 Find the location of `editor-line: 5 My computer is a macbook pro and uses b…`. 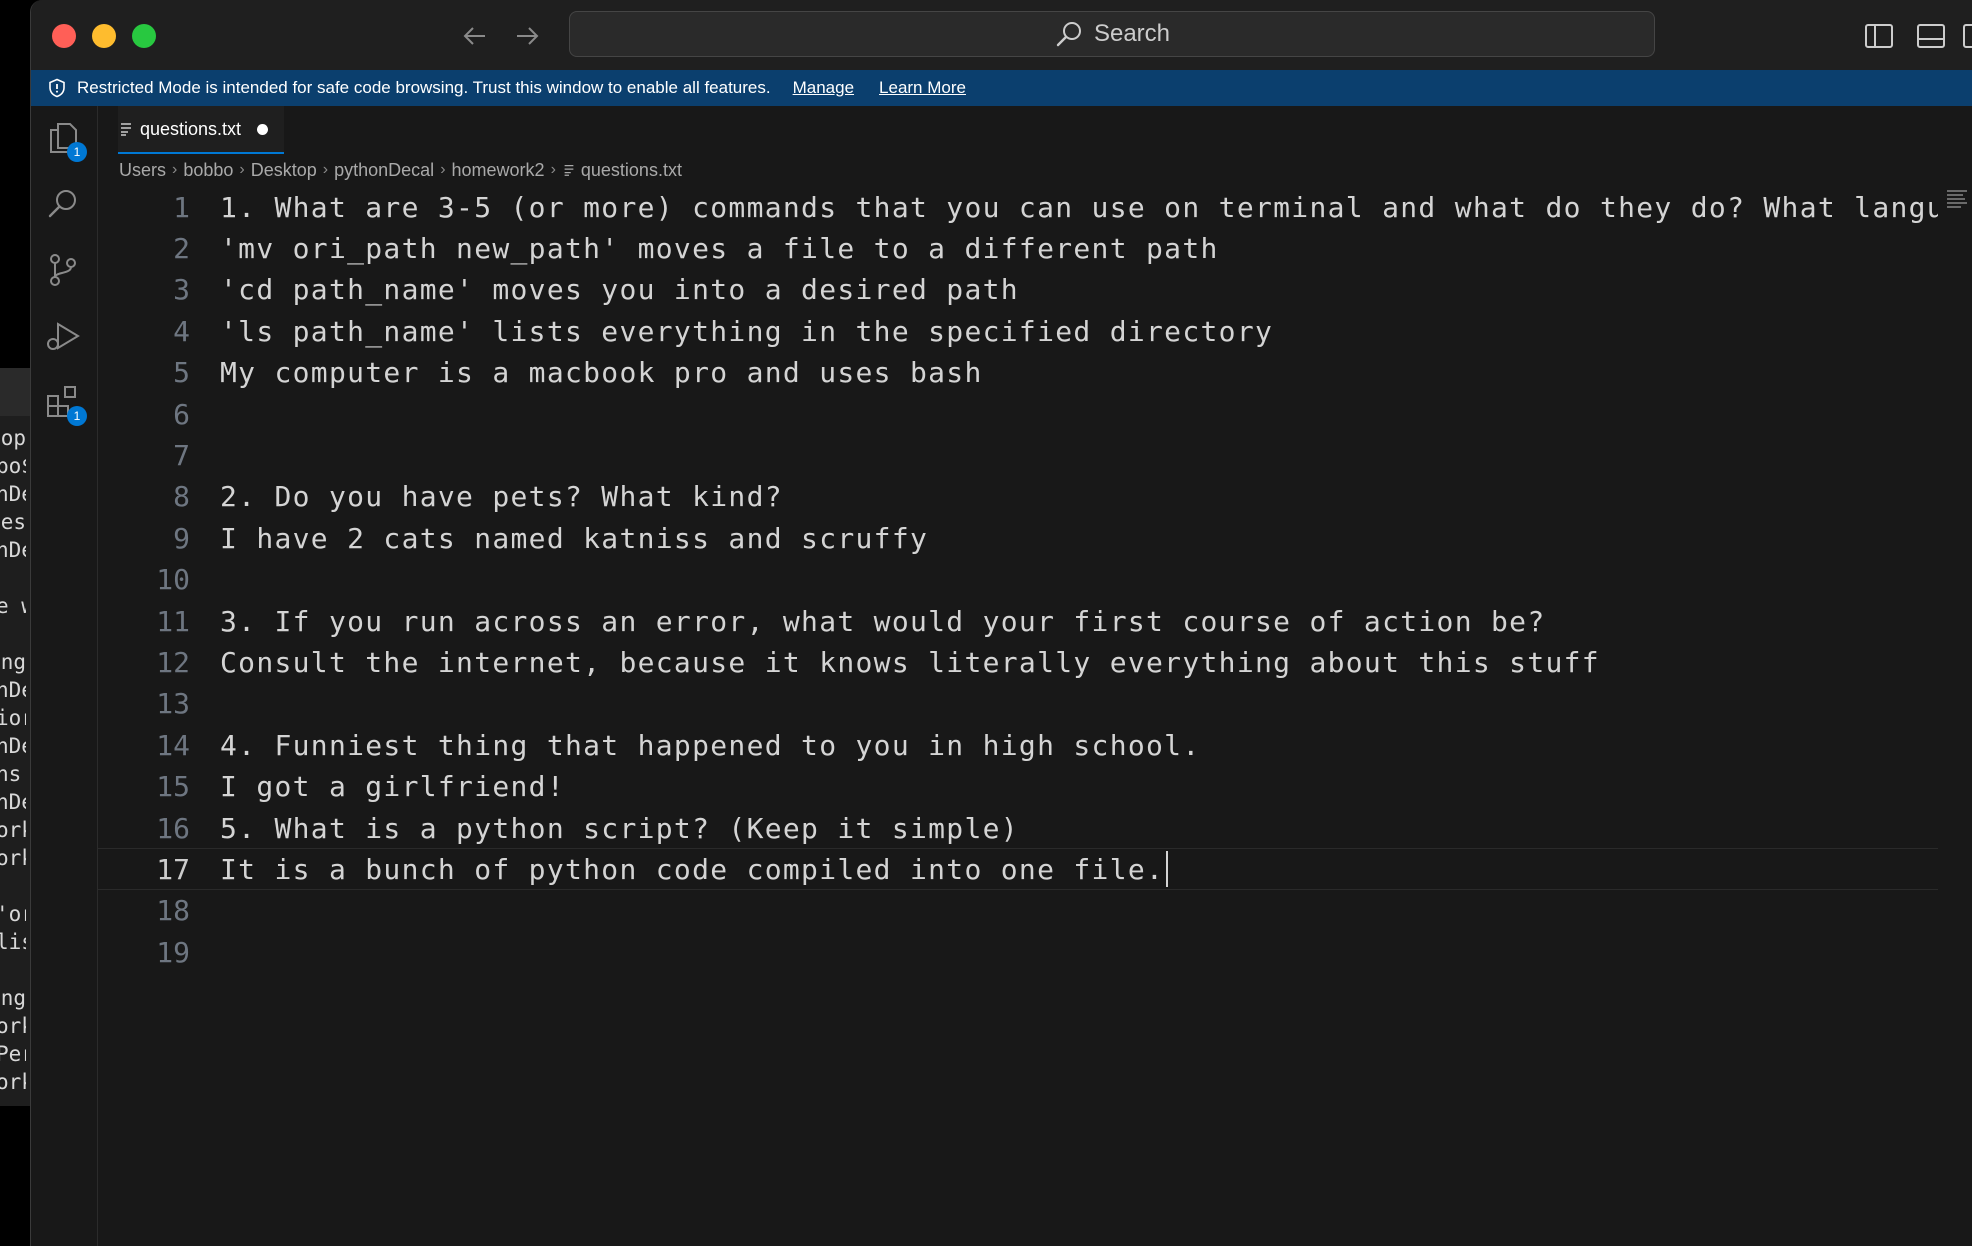

editor-line: 5 My computer is a macbook pro and uses b… is located at coordinates (1018, 373).